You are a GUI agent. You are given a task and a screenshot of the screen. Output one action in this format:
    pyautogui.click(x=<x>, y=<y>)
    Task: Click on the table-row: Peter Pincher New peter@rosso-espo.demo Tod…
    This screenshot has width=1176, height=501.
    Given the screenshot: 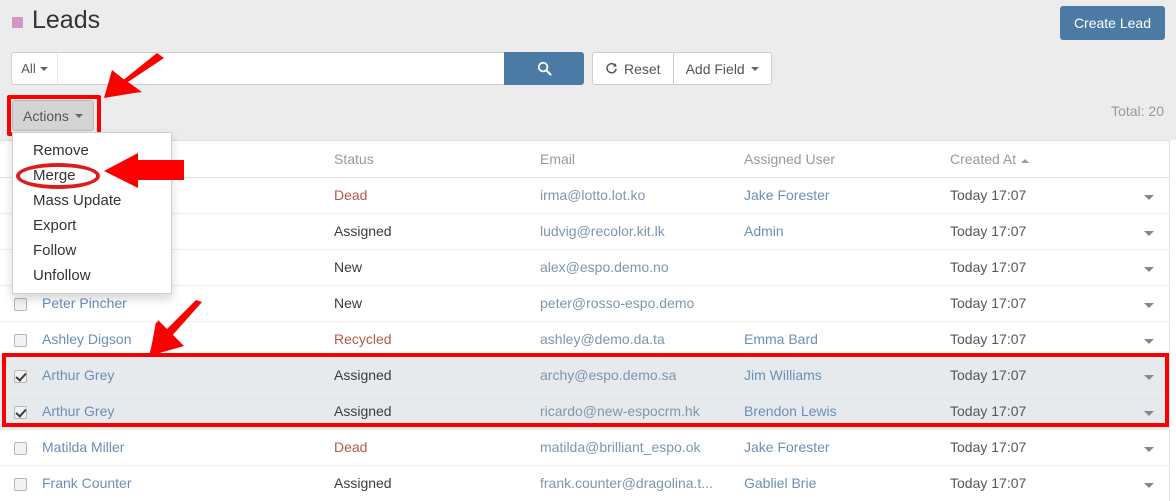 What is the action you would take?
    pyautogui.click(x=588, y=303)
    